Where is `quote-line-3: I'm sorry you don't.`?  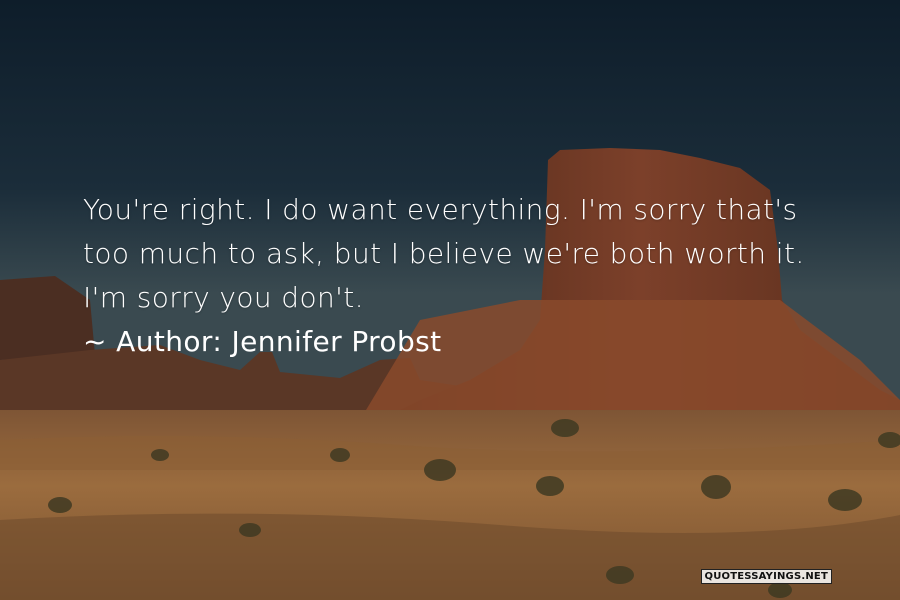
quote-line-3: I'm sorry you don't. is located at coordinates (223, 297).